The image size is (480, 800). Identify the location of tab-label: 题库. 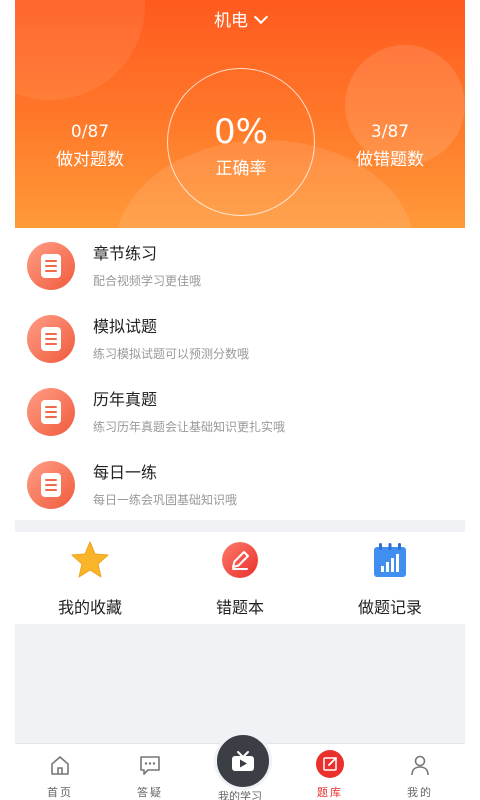
(330, 792).